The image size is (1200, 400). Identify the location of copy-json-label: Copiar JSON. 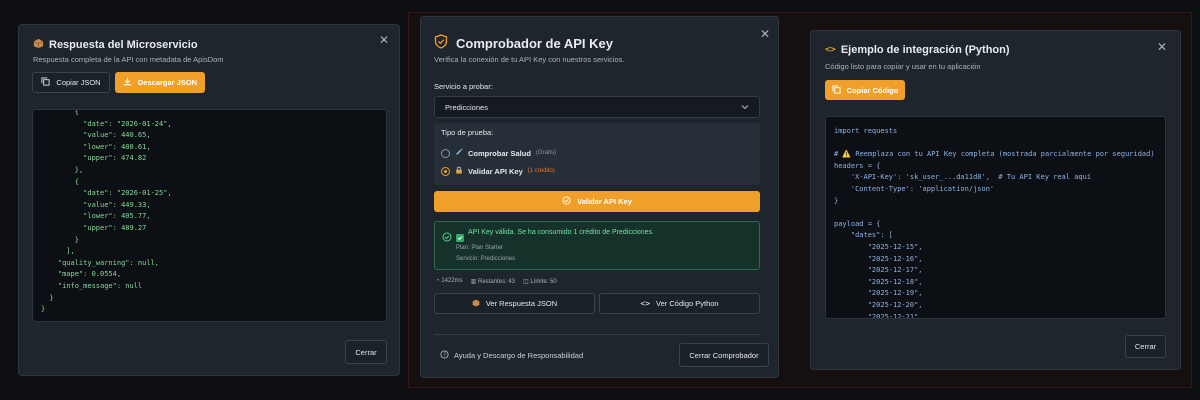
(78, 82).